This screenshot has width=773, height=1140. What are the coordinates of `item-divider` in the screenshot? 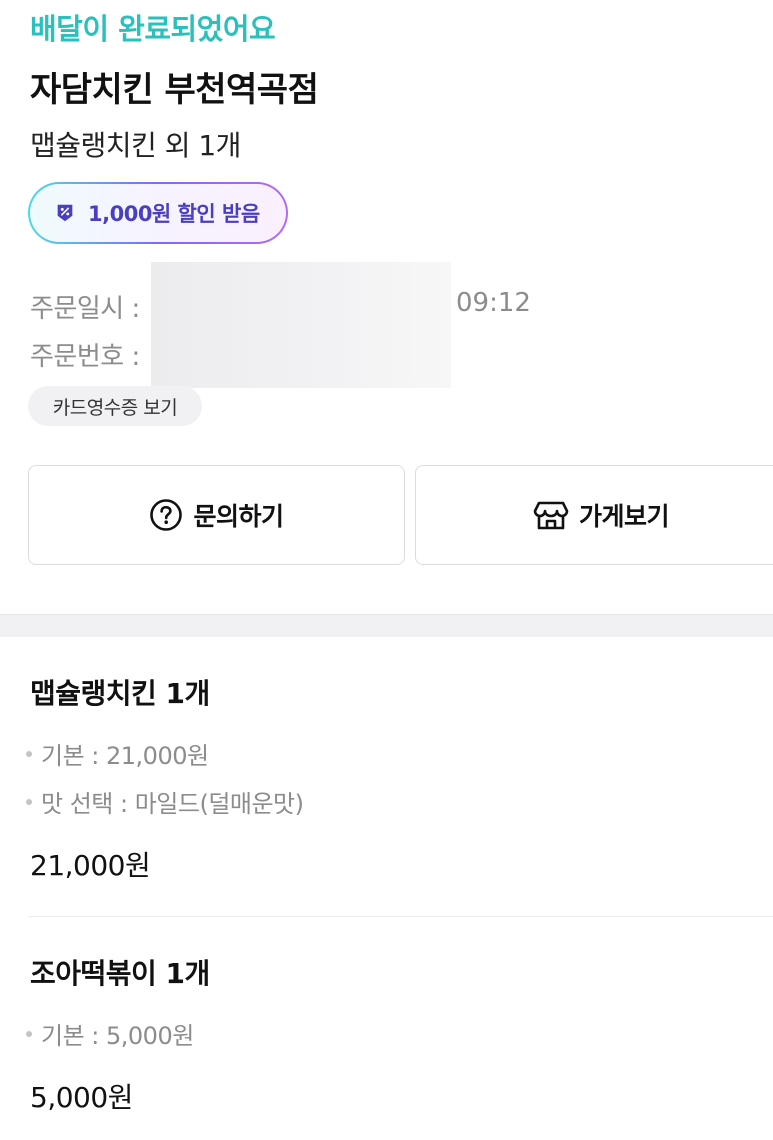 It's located at (400, 916).